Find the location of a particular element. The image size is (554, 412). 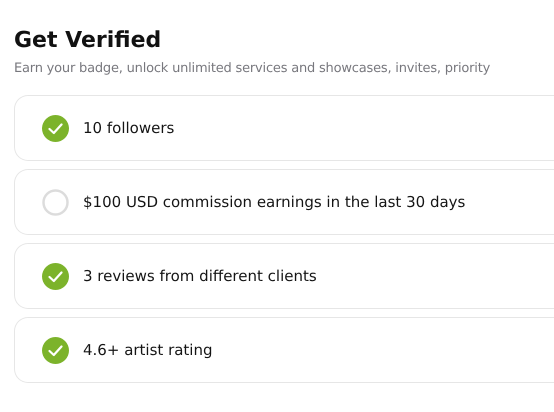

requirement-label: $100 USD commission earnings in the last 30 days is located at coordinates (274, 202).